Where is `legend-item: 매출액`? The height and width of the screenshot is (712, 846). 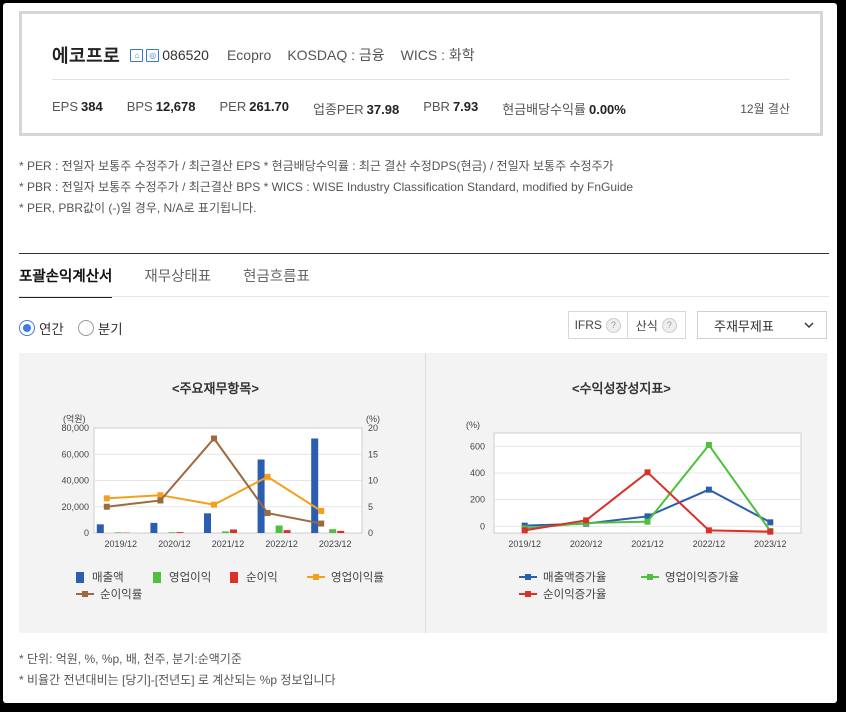 legend-item: 매출액 is located at coordinates (100, 577).